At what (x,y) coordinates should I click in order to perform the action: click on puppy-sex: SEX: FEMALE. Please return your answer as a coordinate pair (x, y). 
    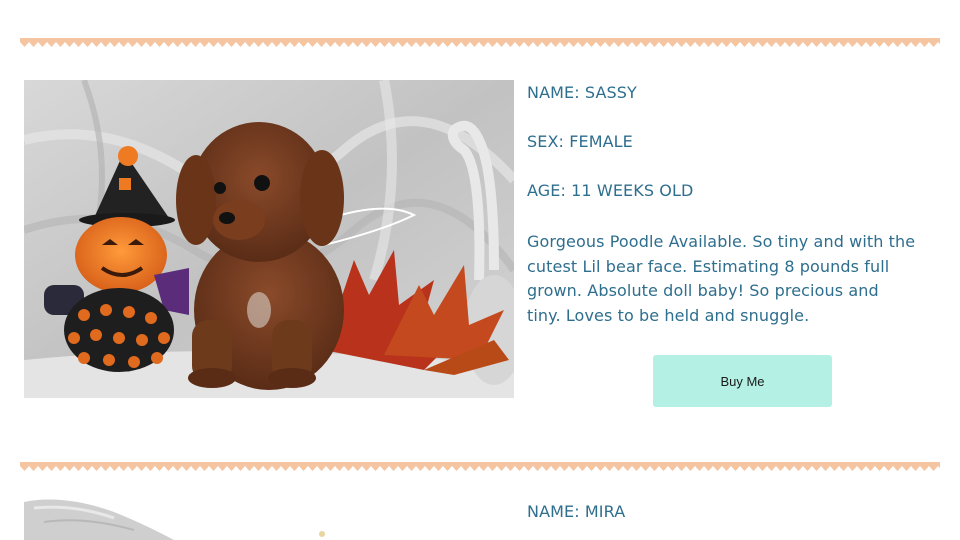
    Looking at the image, I should click on (580, 141).